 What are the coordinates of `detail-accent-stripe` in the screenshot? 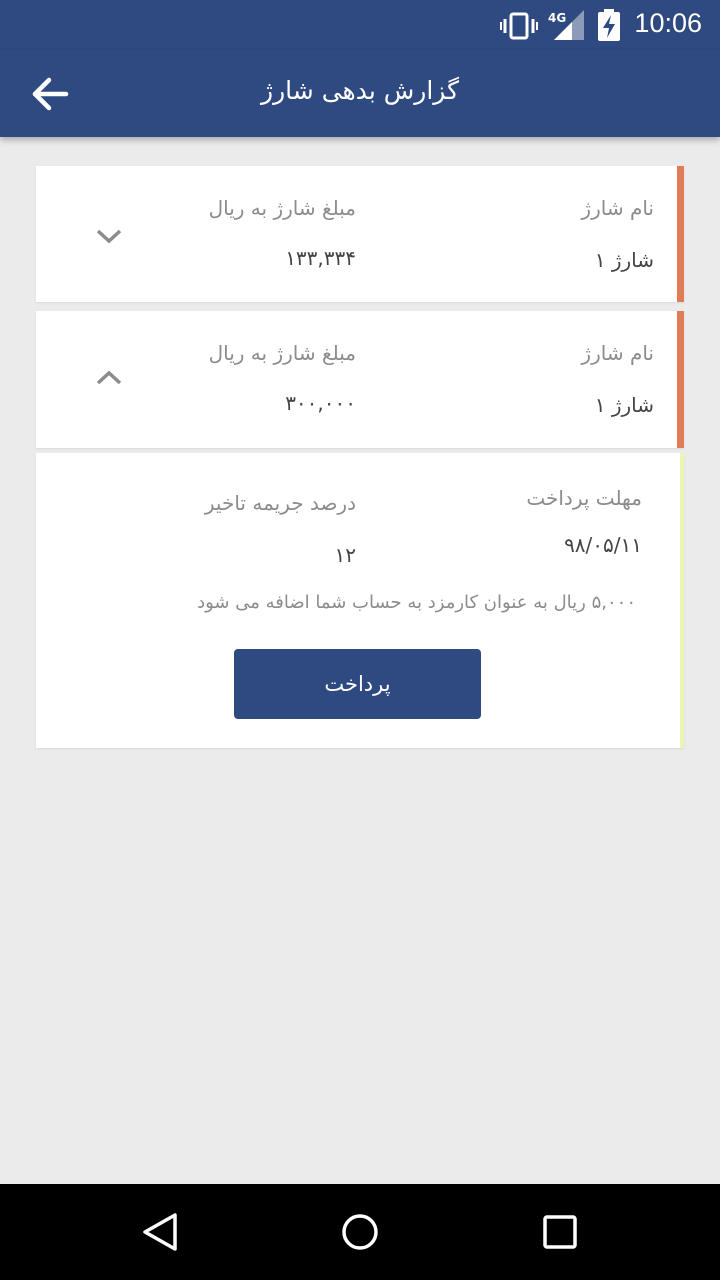 It's located at (682, 600).